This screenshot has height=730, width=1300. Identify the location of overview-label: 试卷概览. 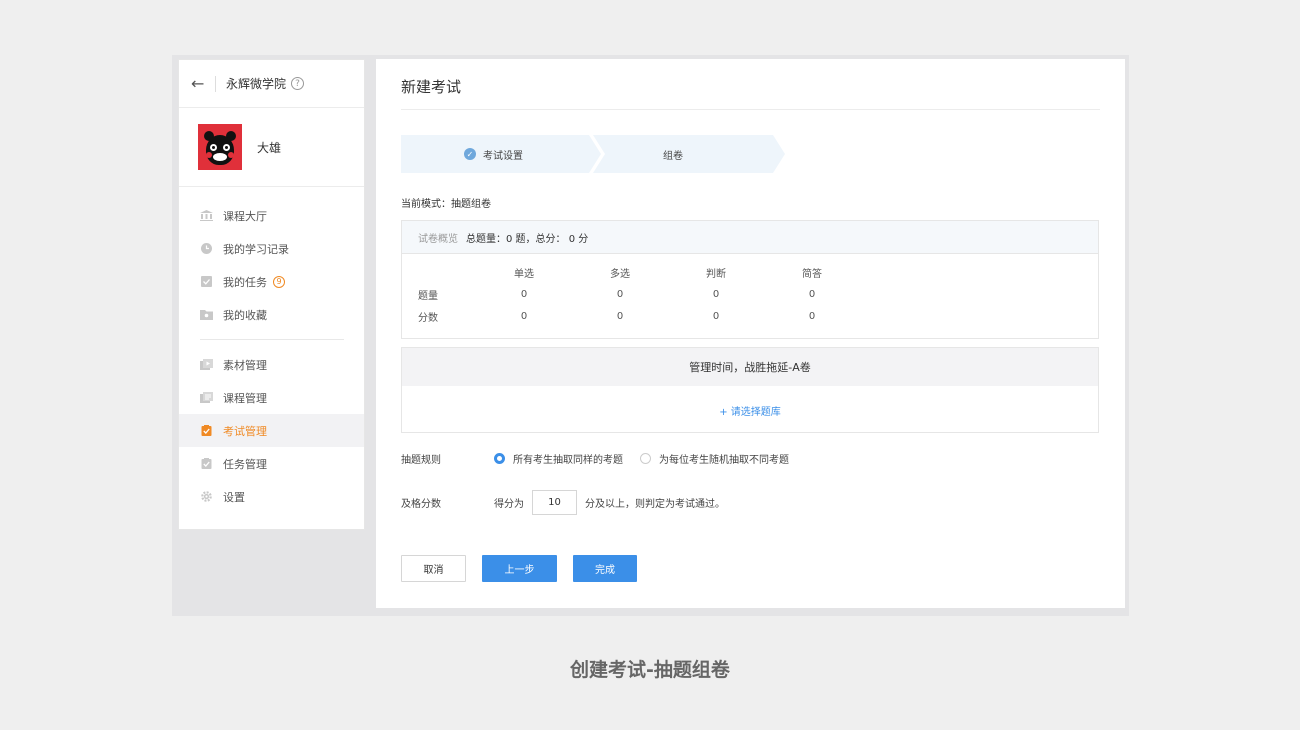
(438, 239).